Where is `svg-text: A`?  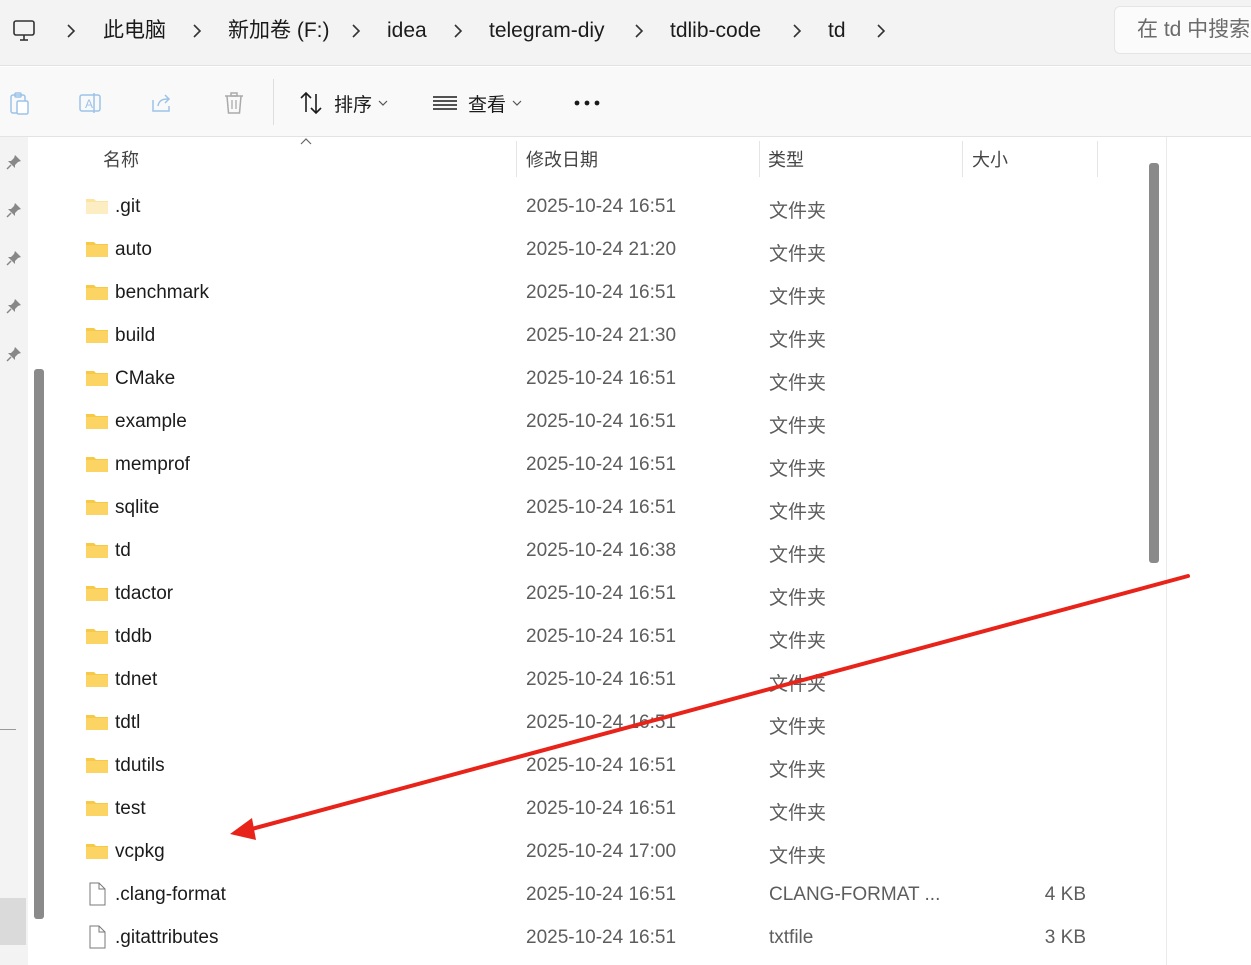 svg-text: A is located at coordinates (89, 104).